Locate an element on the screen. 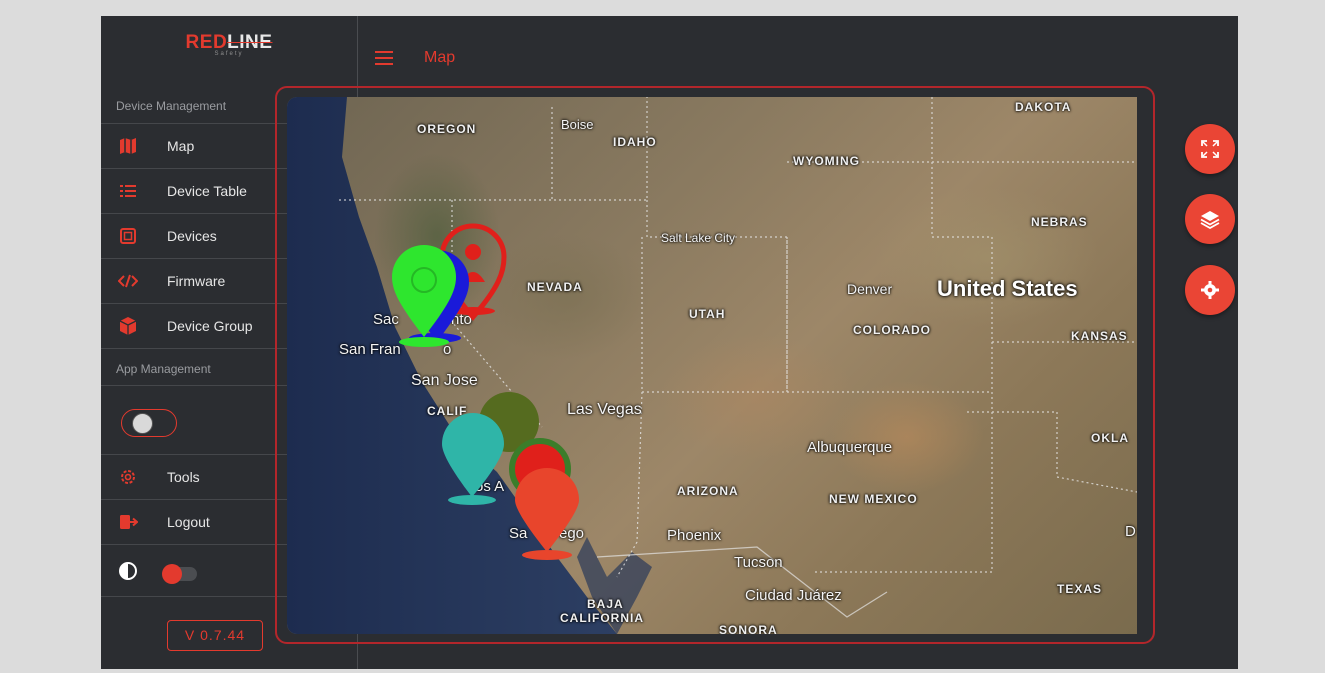 Image resolution: width=1325 pixels, height=673 pixels. sidebar-item-label: Device Group is located at coordinates (210, 326).